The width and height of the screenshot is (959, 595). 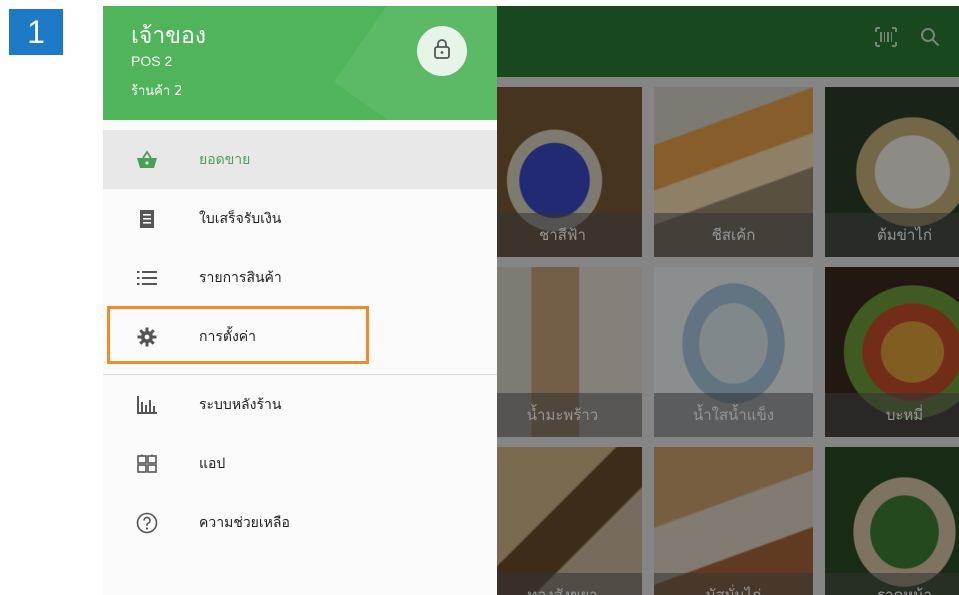 What do you see at coordinates (147, 278) in the screenshot?
I see `list-icon` at bounding box center [147, 278].